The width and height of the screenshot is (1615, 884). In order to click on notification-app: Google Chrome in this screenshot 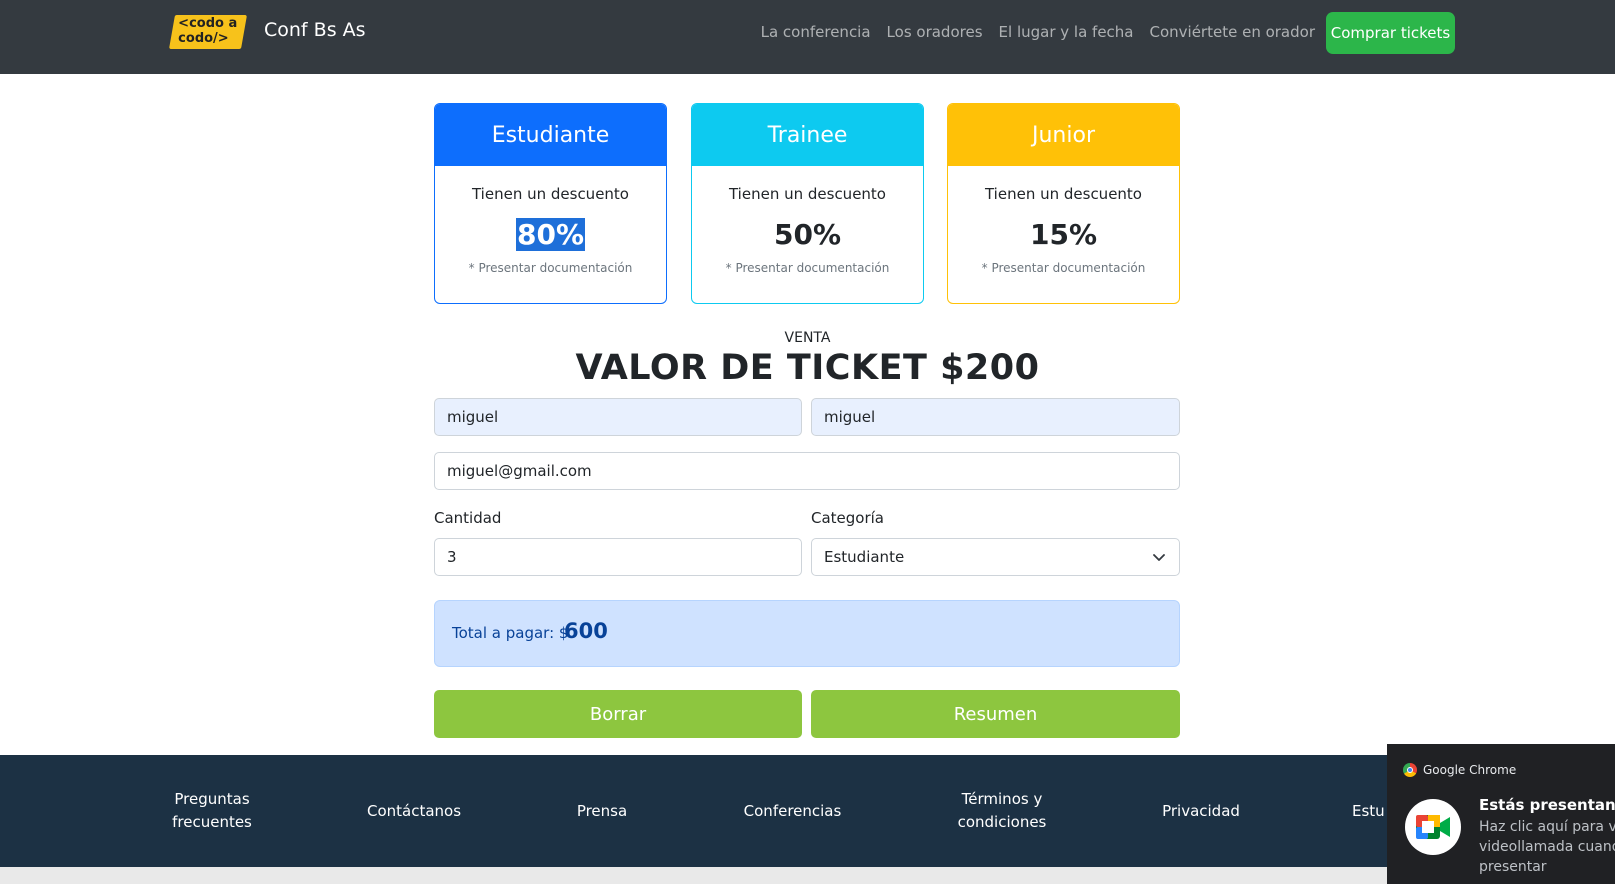, I will do `click(1459, 770)`.